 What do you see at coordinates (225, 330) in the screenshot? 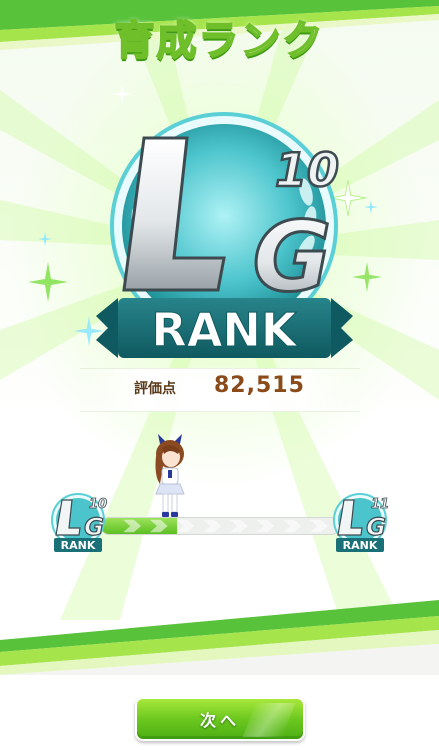
I see `rank-label-large: RANK` at bounding box center [225, 330].